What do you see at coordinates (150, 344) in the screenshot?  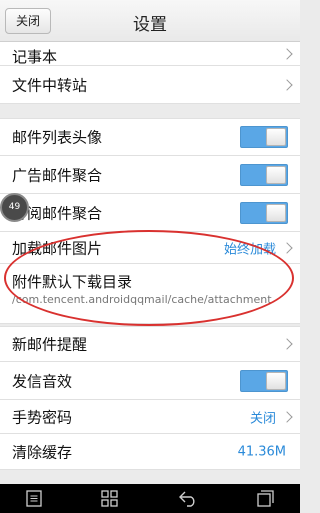 I see `row-new-mail-alert: 新邮件提醒` at bounding box center [150, 344].